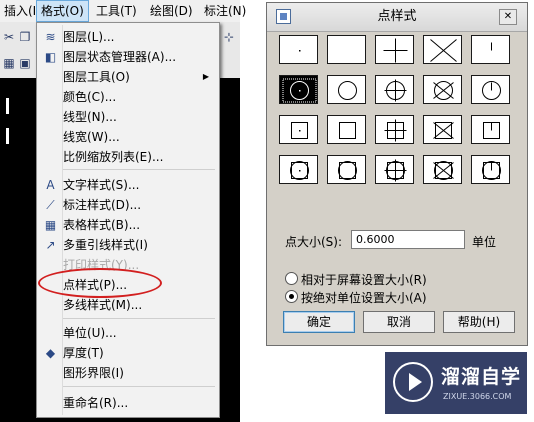 Image resolution: width=534 pixels, height=422 pixels. What do you see at coordinates (50, 245) in the screenshot?
I see `multileader-style-icon: ↗` at bounding box center [50, 245].